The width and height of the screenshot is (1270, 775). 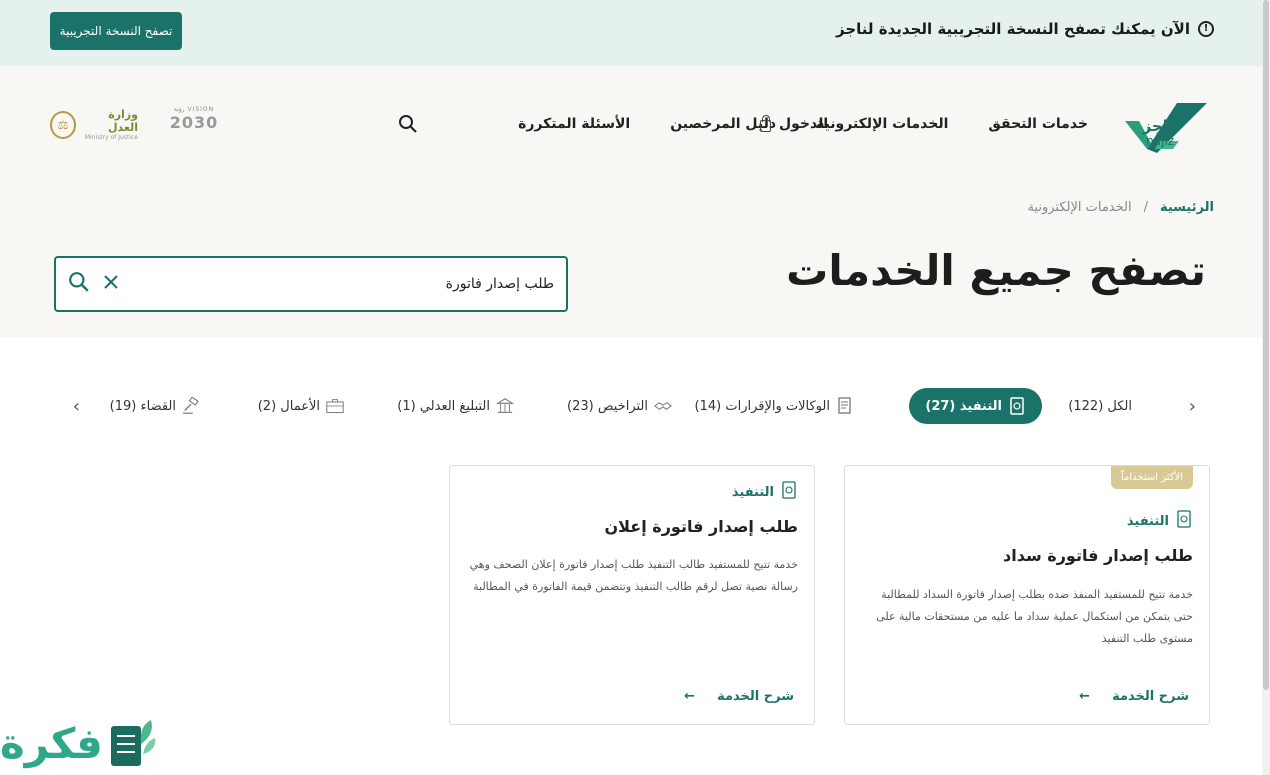 What do you see at coordinates (845, 406) in the screenshot?
I see `contract-icon` at bounding box center [845, 406].